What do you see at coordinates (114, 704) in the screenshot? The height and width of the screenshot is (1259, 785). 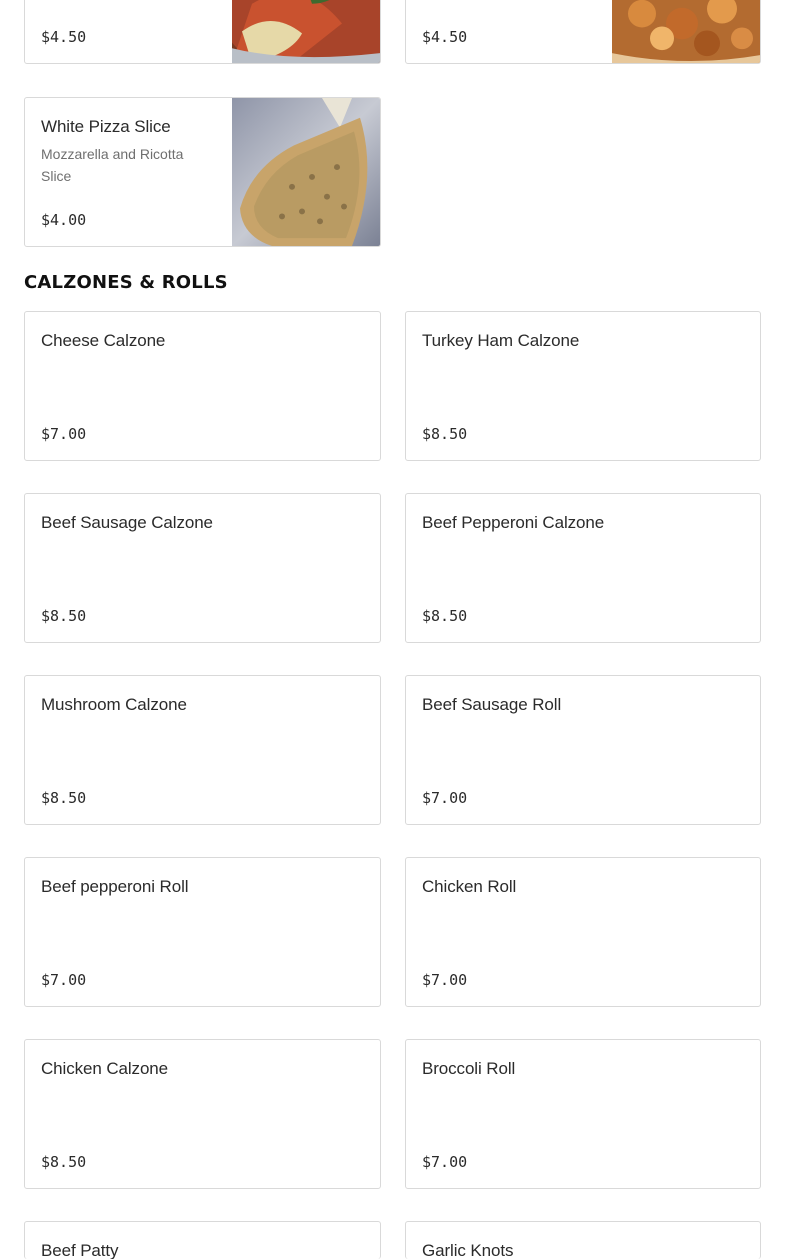 I see `menu-item-name: Mushroom Calzone` at bounding box center [114, 704].